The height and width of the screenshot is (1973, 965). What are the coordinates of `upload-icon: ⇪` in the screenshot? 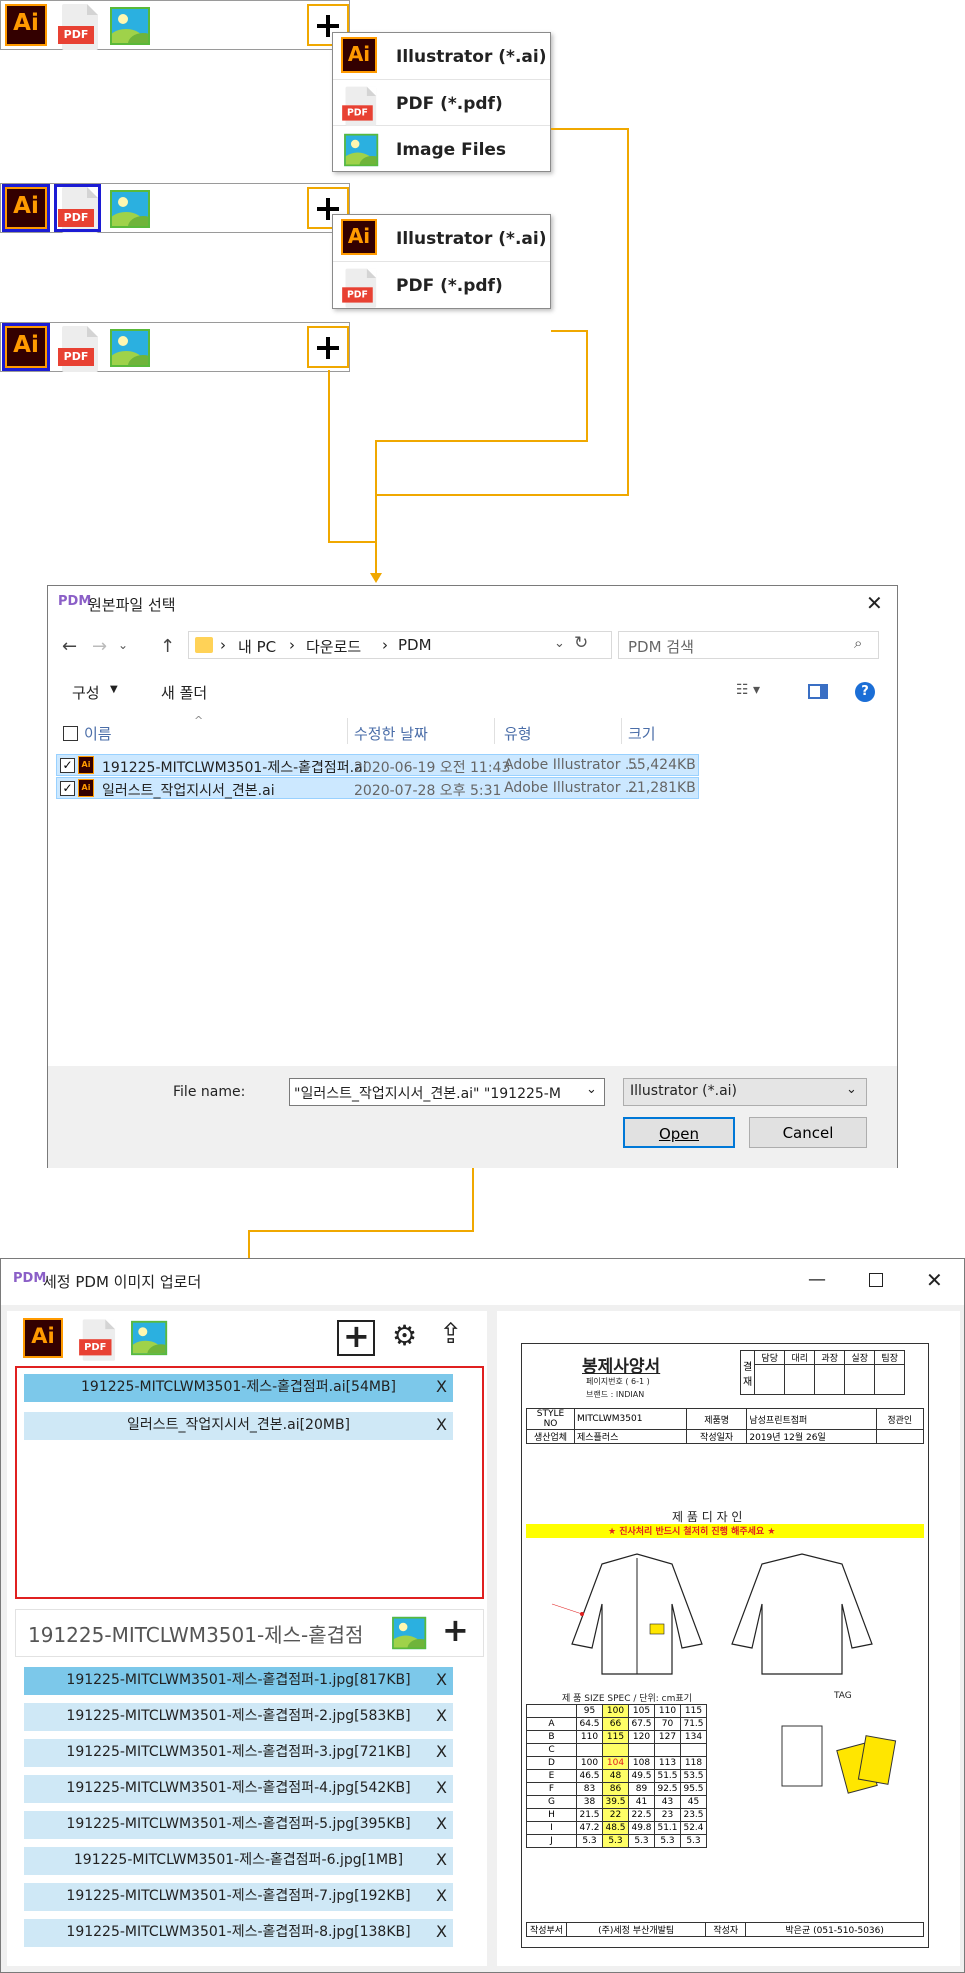 It's located at (450, 1333).